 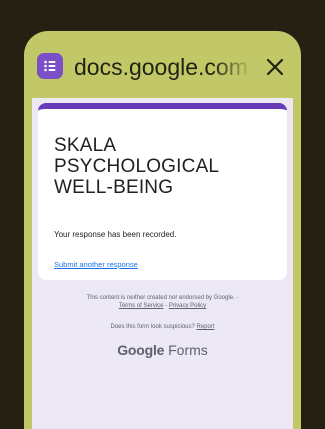 I want to click on privacy-policy-link: Privacy Policy, so click(x=187, y=306).